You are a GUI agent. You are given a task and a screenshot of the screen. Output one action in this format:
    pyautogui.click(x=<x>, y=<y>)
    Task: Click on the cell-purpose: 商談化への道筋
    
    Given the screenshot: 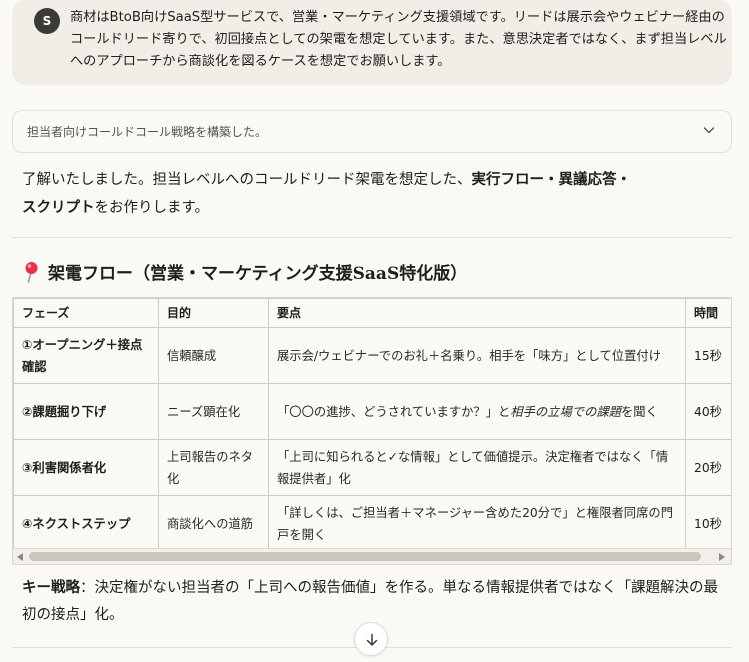 What is the action you would take?
    pyautogui.click(x=213, y=523)
    